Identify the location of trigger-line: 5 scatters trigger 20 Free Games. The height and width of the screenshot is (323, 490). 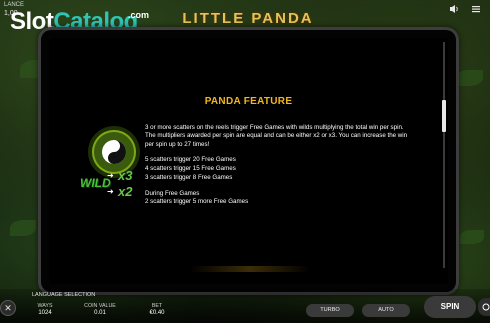
(190, 159).